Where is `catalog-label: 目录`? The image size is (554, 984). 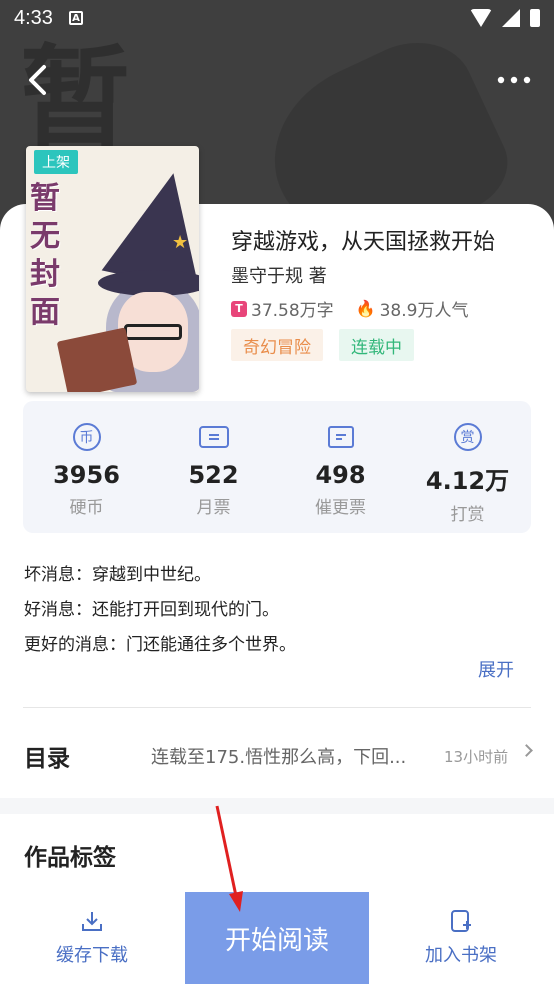 catalog-label: 目录 is located at coordinates (47, 759).